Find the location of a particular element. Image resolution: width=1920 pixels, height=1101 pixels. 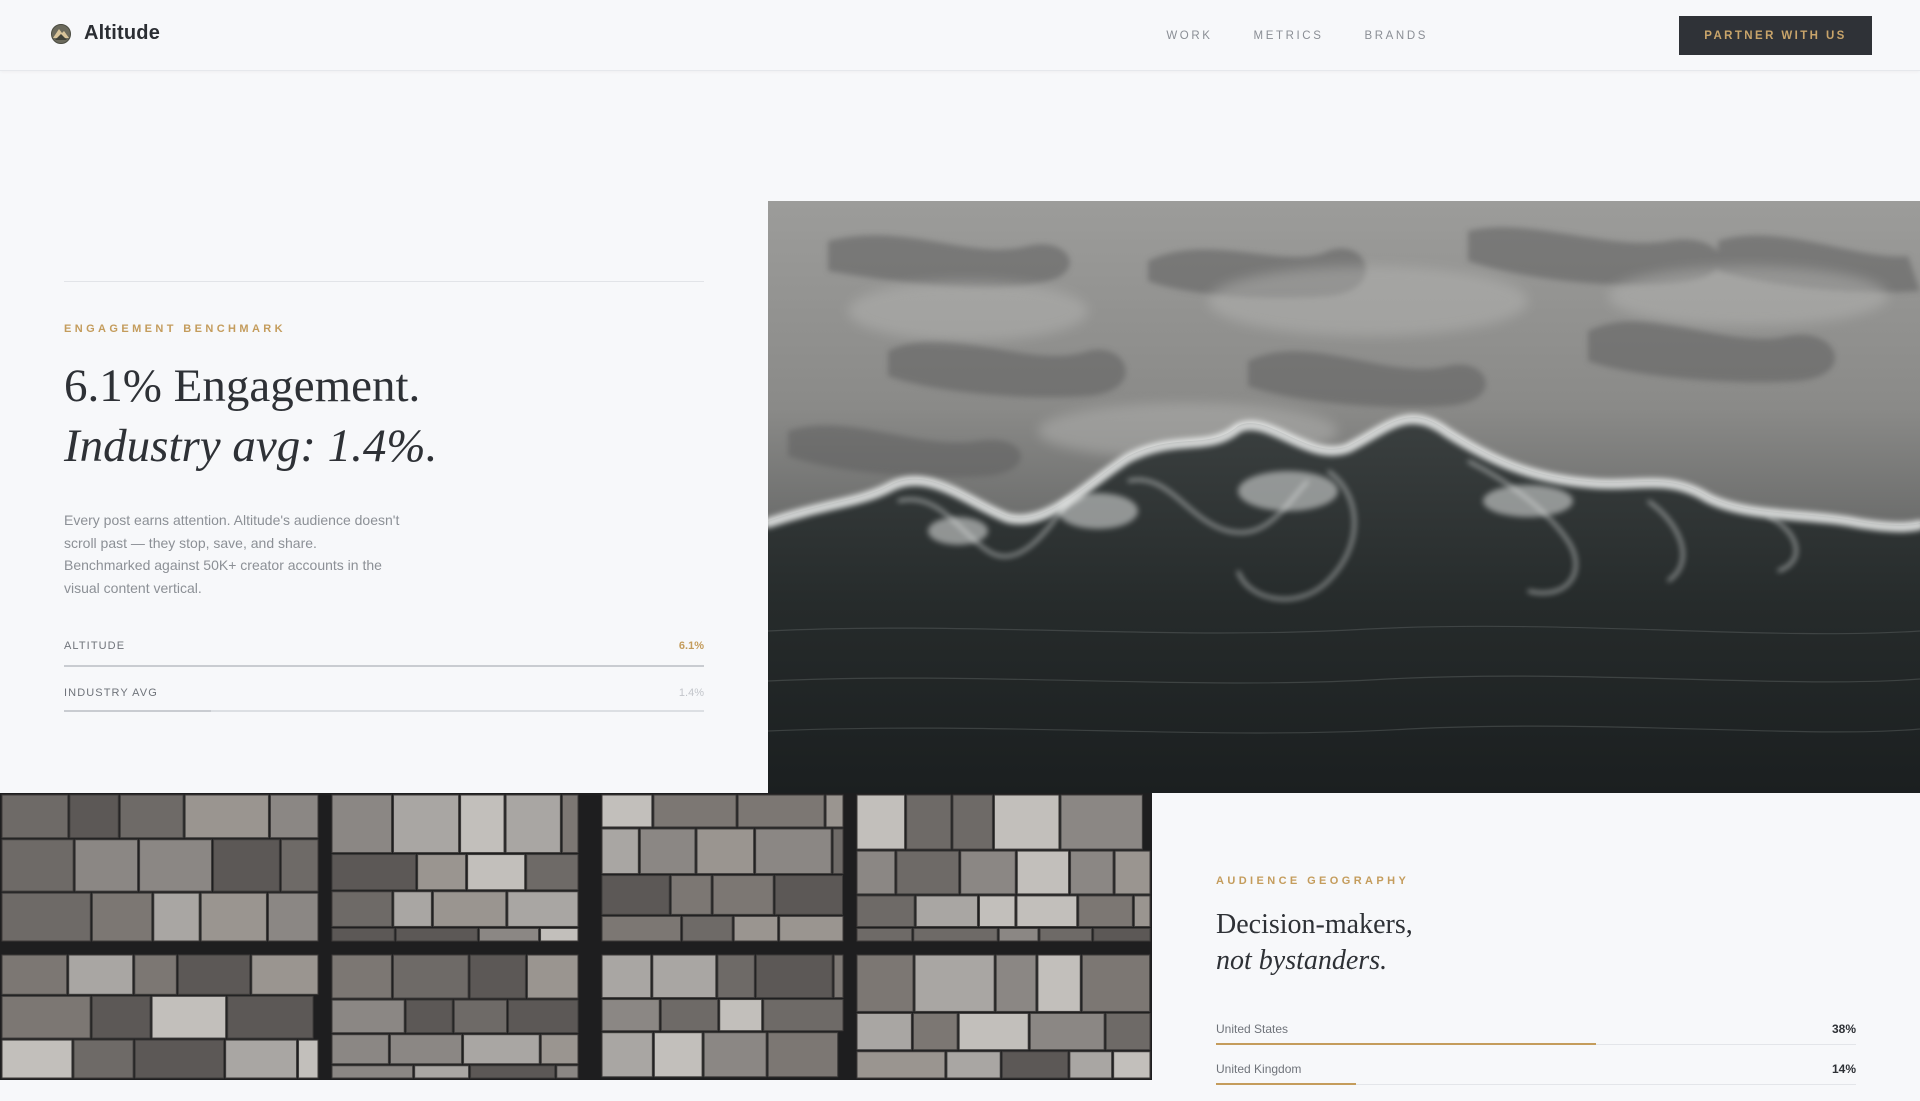

engagement-headline: 6.1% Engagement. Industry avg: 1.4%. is located at coordinates (250, 416).